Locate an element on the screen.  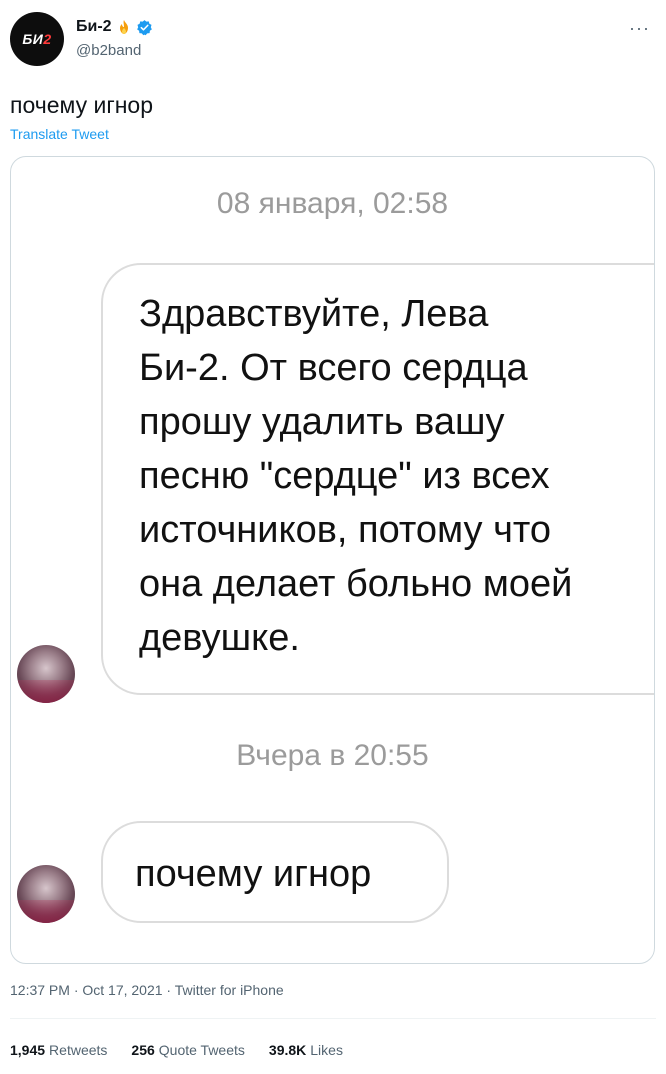
chat-date-label: Вчера в 20:55 is located at coordinates (332, 755).